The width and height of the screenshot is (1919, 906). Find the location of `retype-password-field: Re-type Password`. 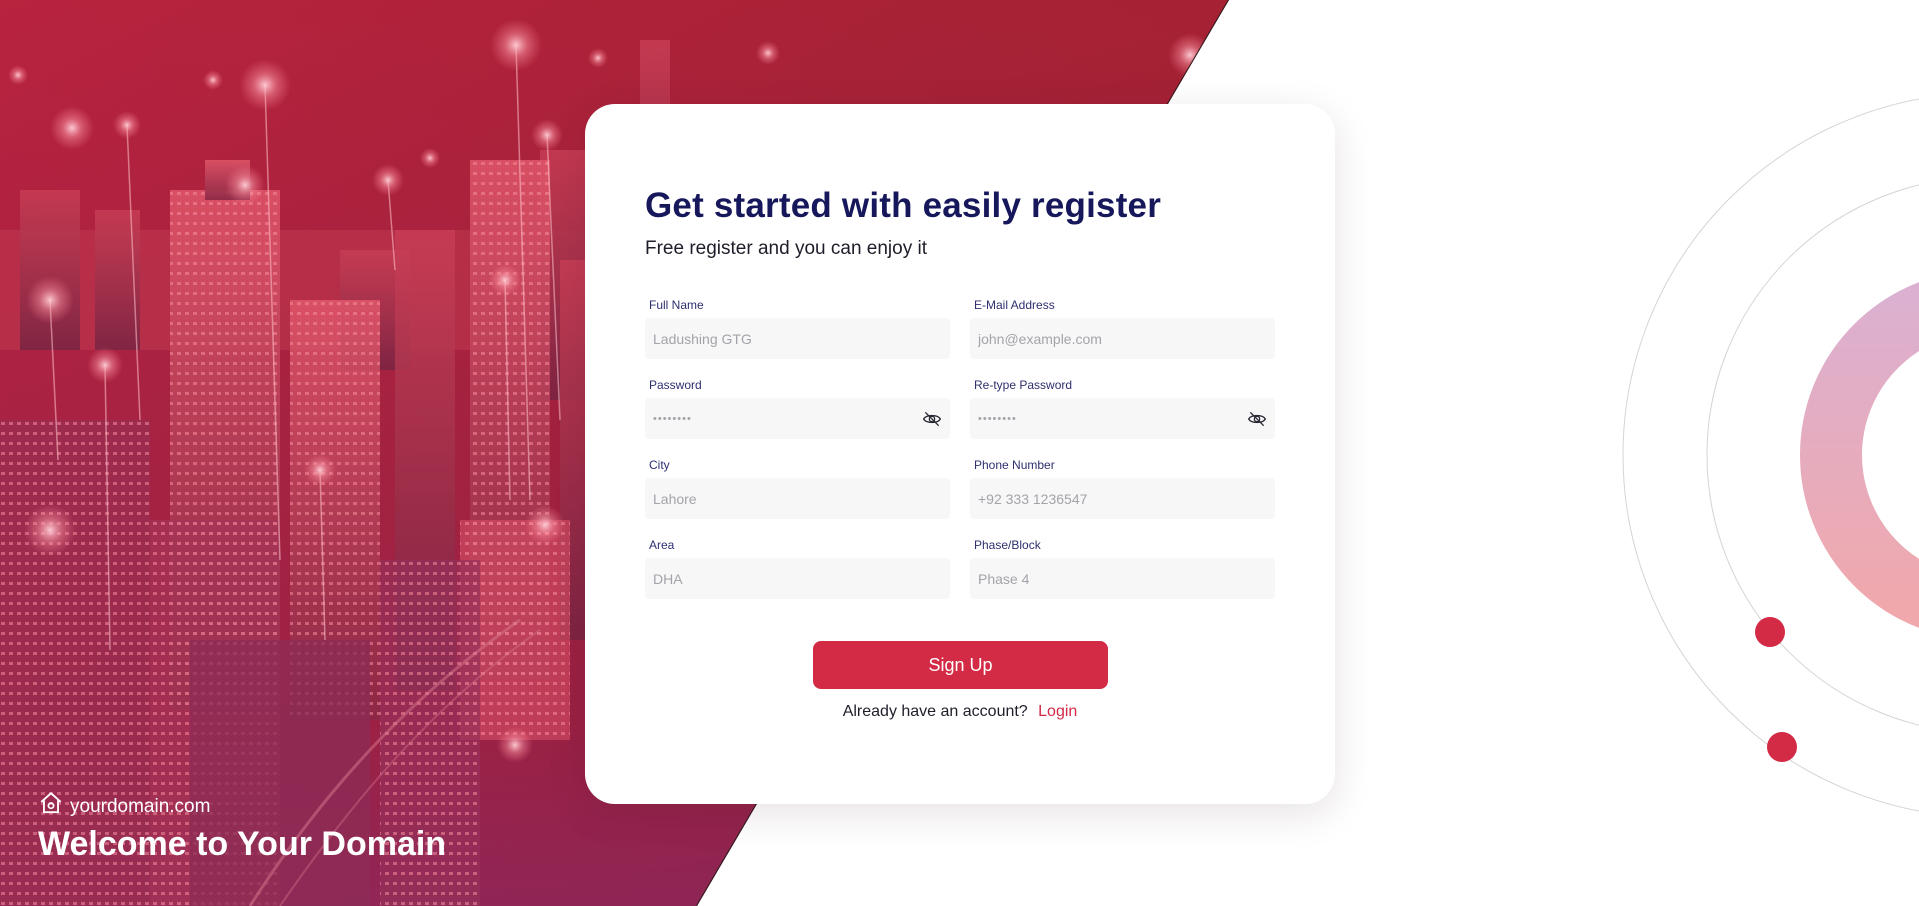

retype-password-field: Re-type Password is located at coordinates (1122, 408).